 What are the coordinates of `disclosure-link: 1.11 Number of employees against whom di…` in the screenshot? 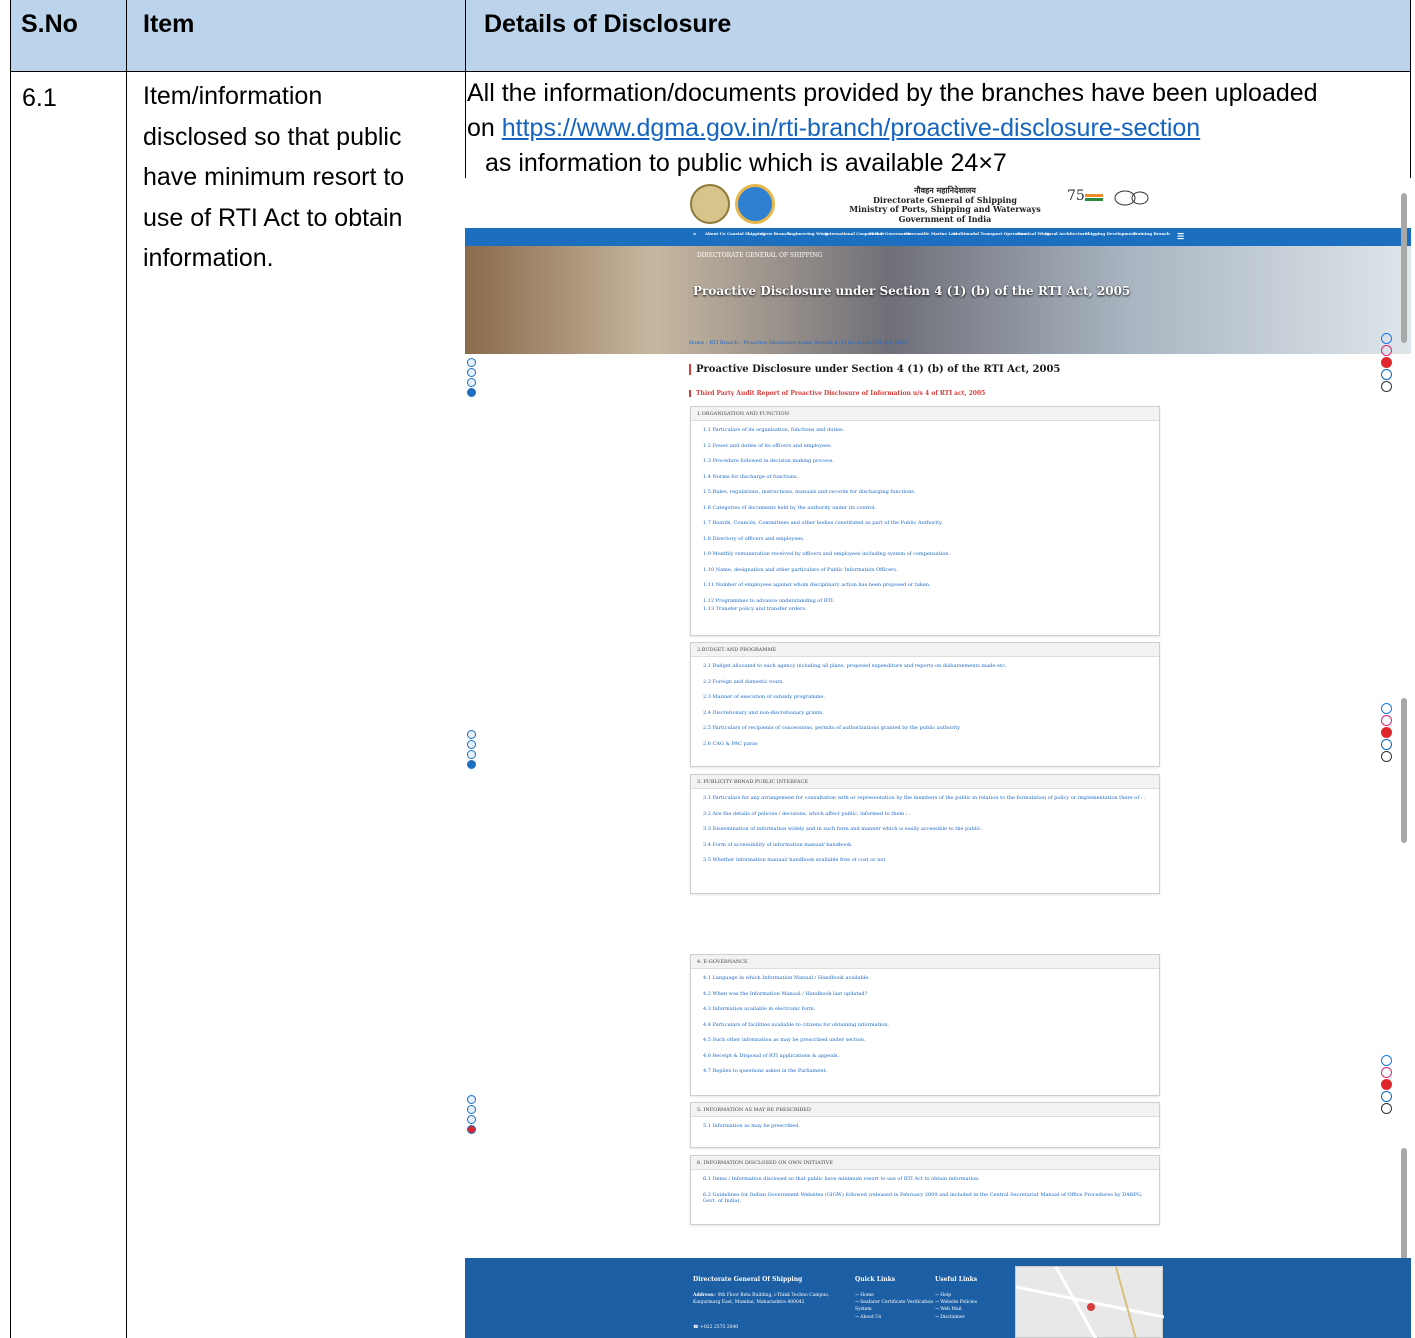 It's located at (925, 585).